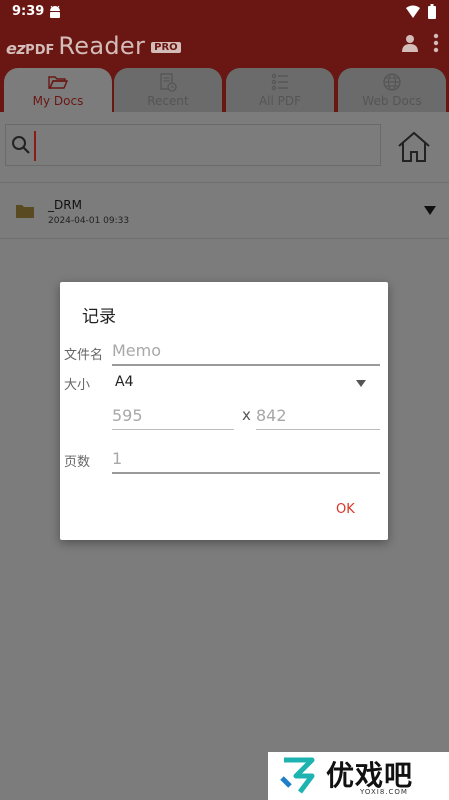  What do you see at coordinates (345, 509) in the screenshot?
I see `ok-button: OK` at bounding box center [345, 509].